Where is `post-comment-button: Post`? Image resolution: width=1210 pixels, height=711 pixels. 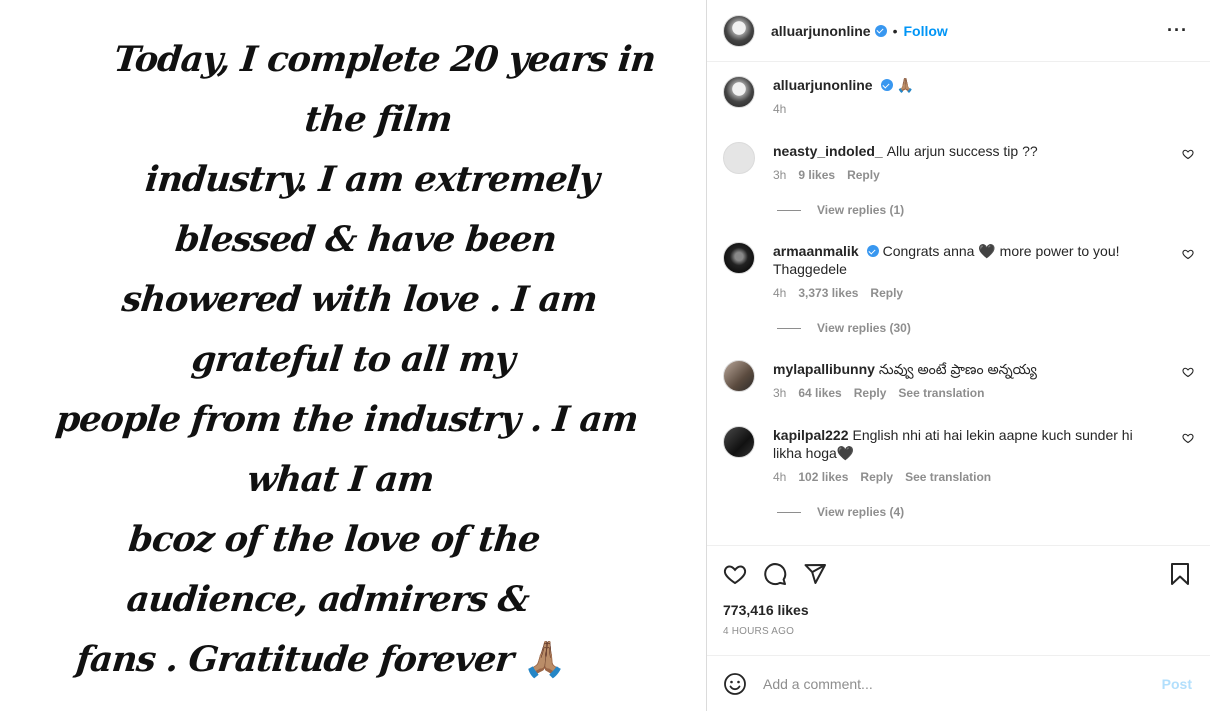 post-comment-button: Post is located at coordinates (1177, 684).